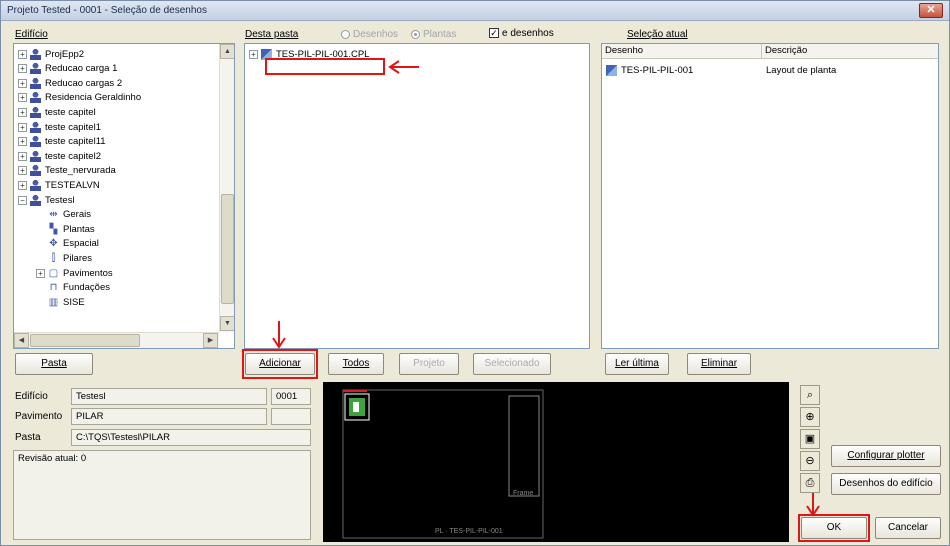  I want to click on tree-item: + TESTEALVN, so click(59, 185).